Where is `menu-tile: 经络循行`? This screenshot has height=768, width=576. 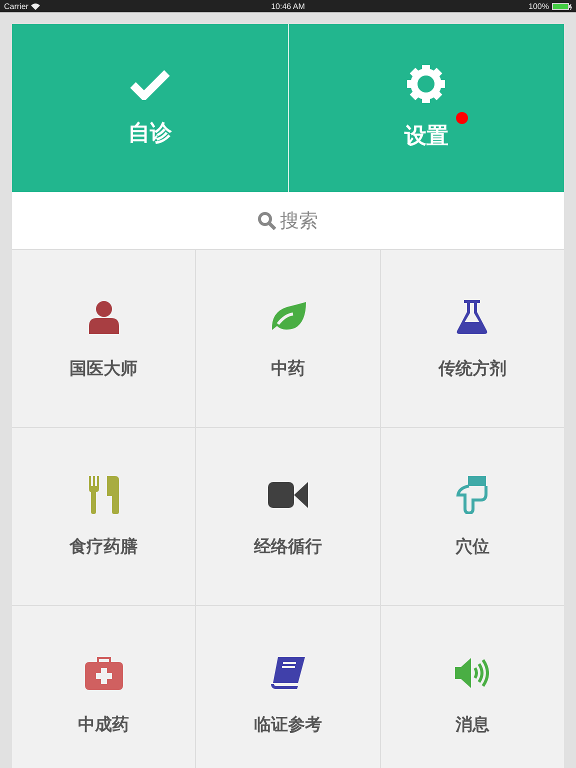
menu-tile: 经络循行 is located at coordinates (288, 516).